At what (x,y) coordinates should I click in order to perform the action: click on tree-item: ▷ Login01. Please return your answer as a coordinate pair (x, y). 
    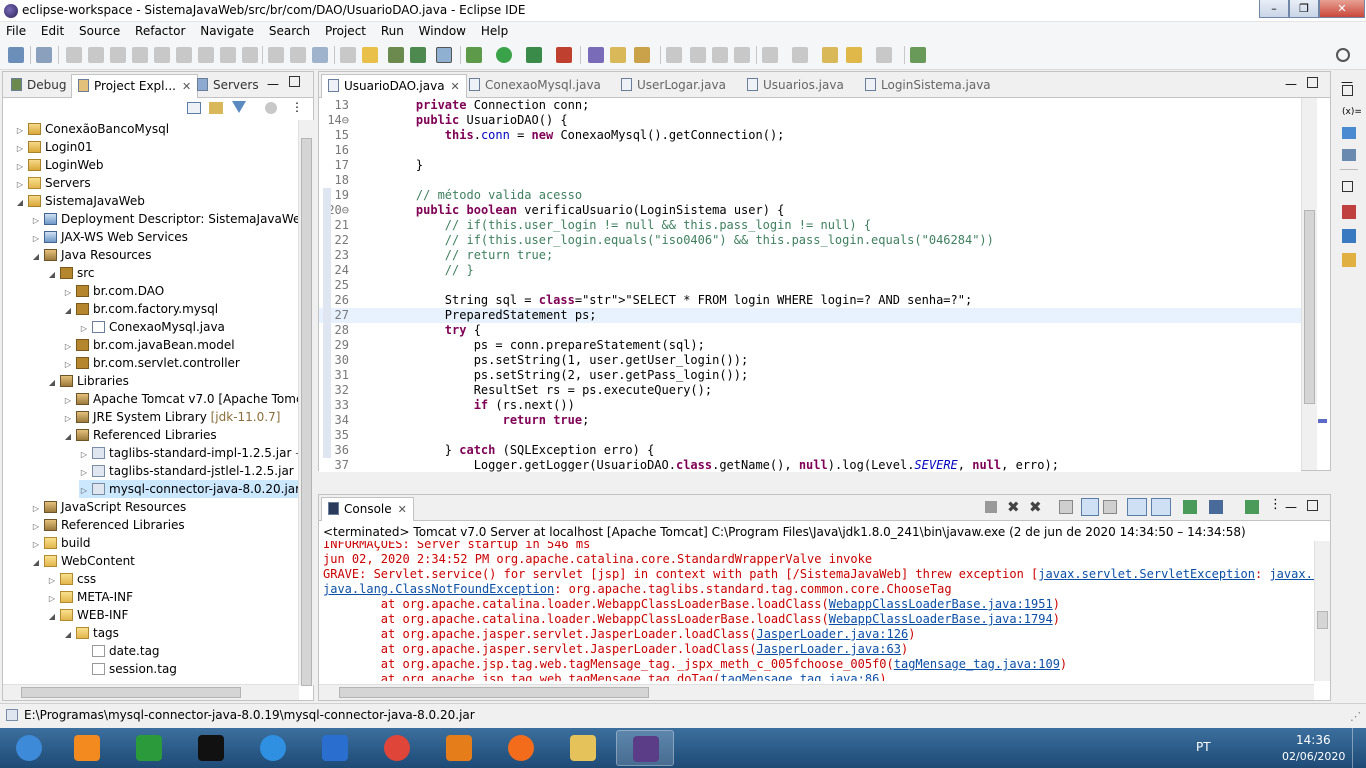
    Looking at the image, I should click on (54, 147).